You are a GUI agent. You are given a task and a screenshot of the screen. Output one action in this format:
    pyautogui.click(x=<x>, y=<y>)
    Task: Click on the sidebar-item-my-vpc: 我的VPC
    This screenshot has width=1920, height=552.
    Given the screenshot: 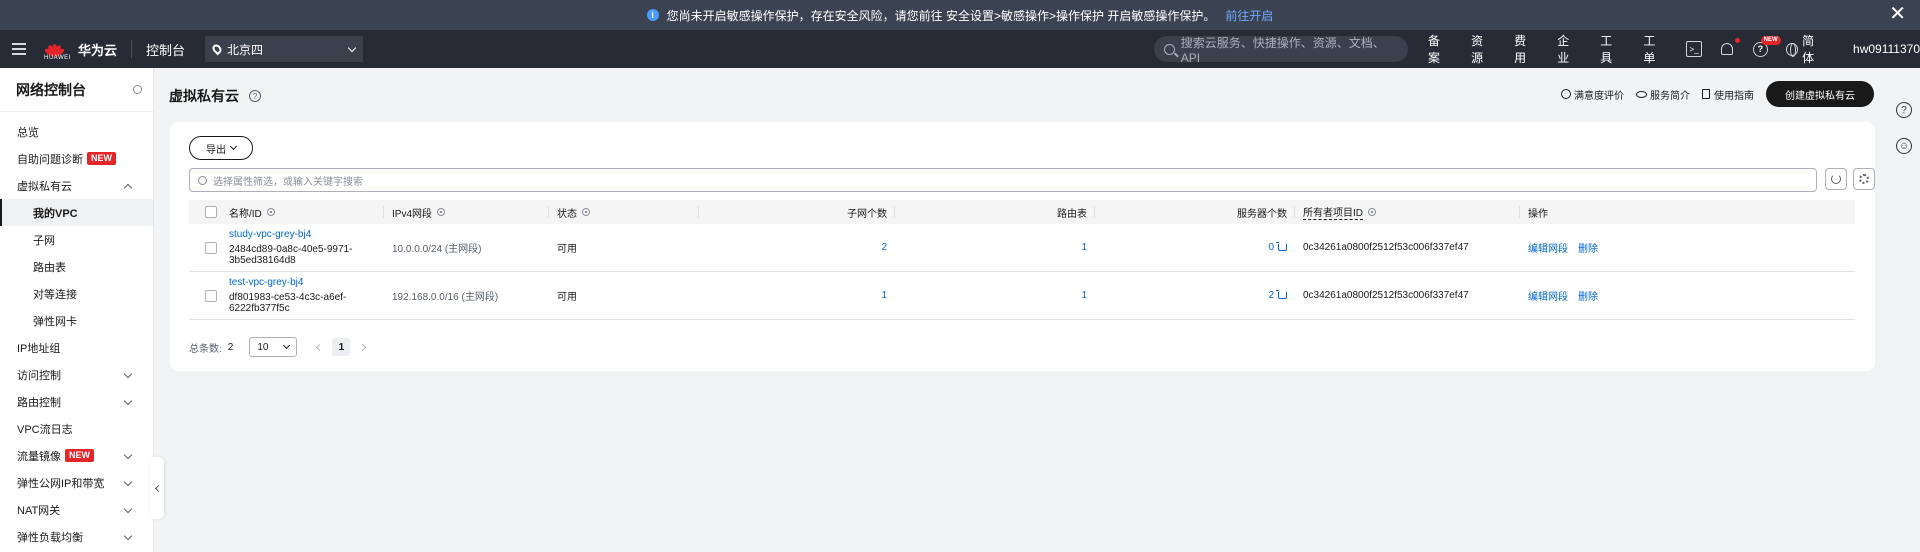 What is the action you would take?
    pyautogui.click(x=76, y=212)
    